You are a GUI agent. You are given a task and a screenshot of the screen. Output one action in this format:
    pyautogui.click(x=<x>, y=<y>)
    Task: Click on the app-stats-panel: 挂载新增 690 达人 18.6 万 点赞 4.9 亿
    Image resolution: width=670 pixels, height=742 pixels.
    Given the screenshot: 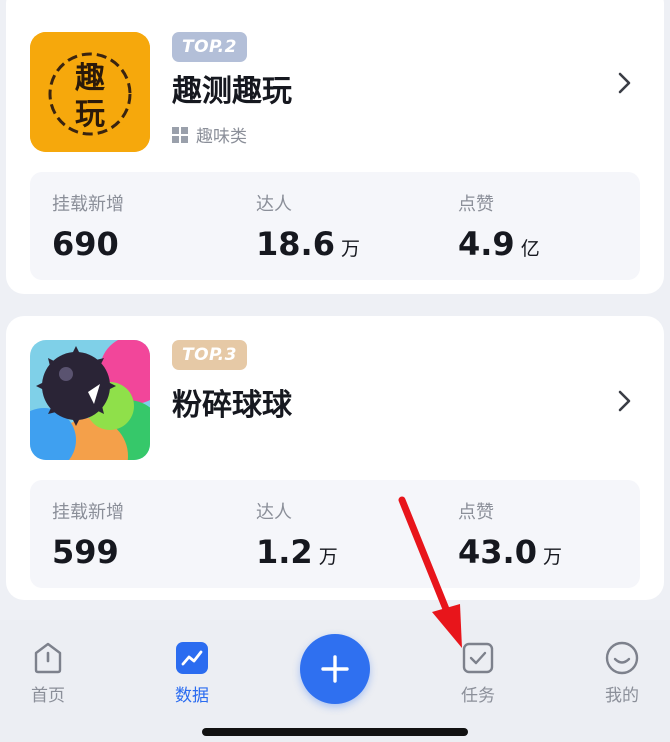 What is the action you would take?
    pyautogui.click(x=335, y=226)
    